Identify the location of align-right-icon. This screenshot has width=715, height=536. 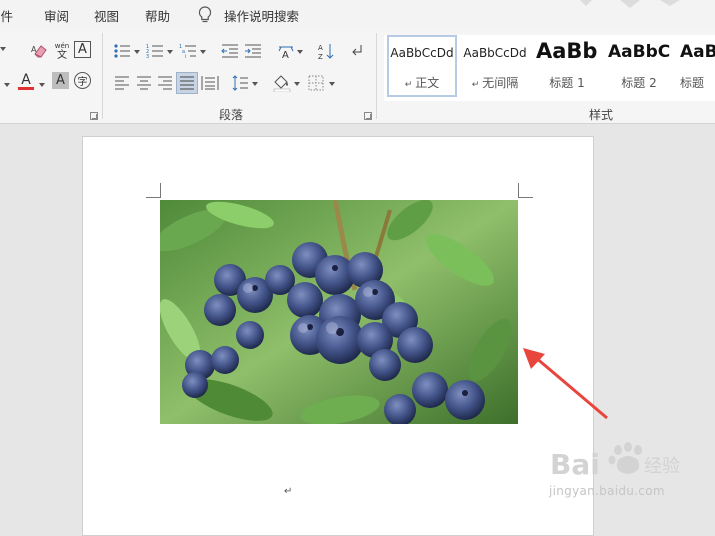
(165, 83).